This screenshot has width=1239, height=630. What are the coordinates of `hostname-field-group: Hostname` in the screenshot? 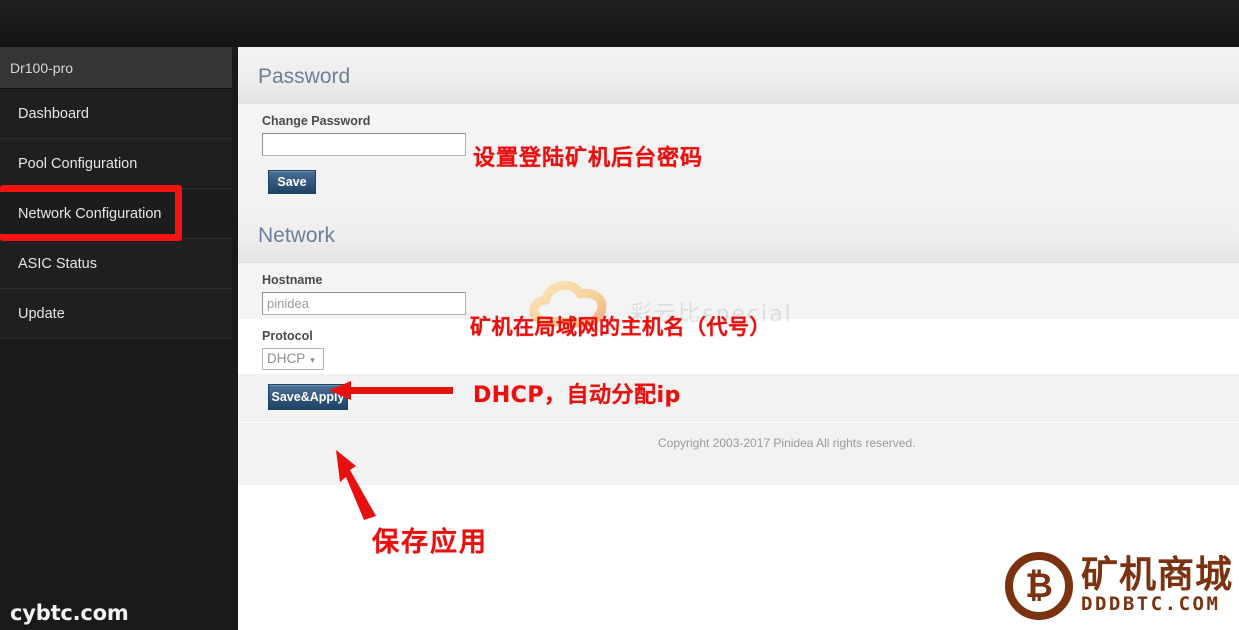 It's located at (738, 291).